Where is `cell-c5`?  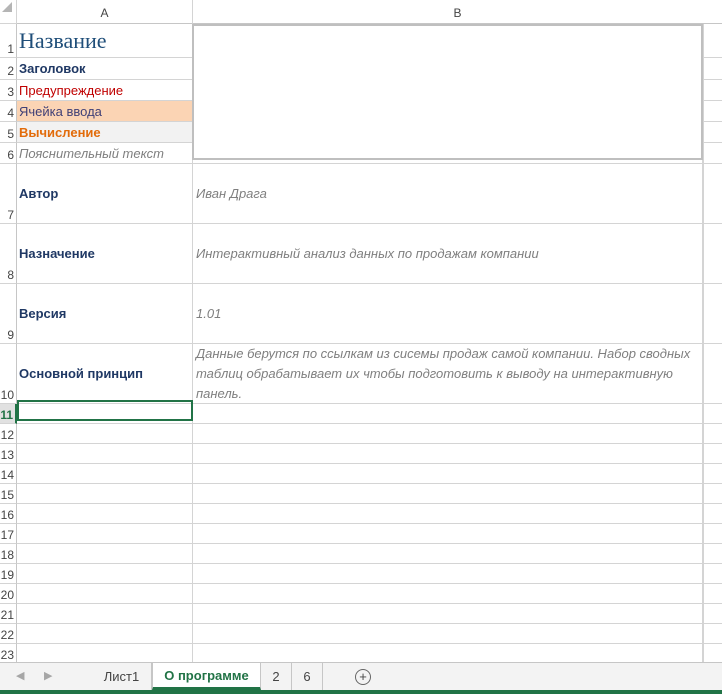
cell-c5 is located at coordinates (712, 132).